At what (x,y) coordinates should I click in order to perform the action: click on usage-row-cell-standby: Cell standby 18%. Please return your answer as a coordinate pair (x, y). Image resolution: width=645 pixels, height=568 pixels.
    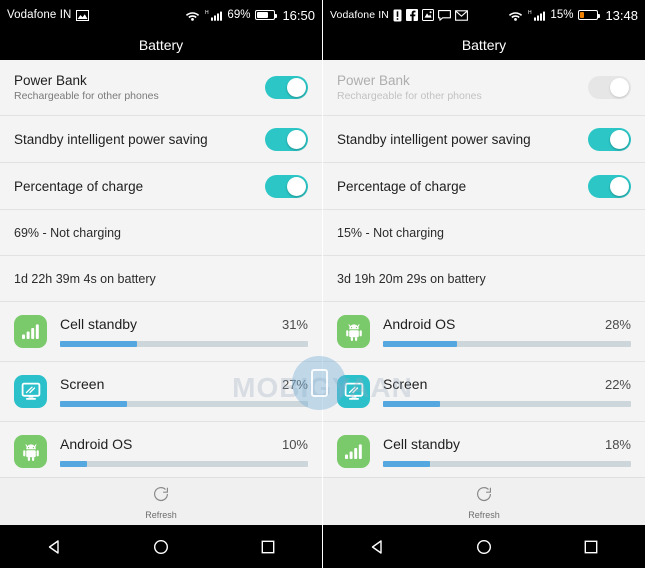
    Looking at the image, I should click on (484, 449).